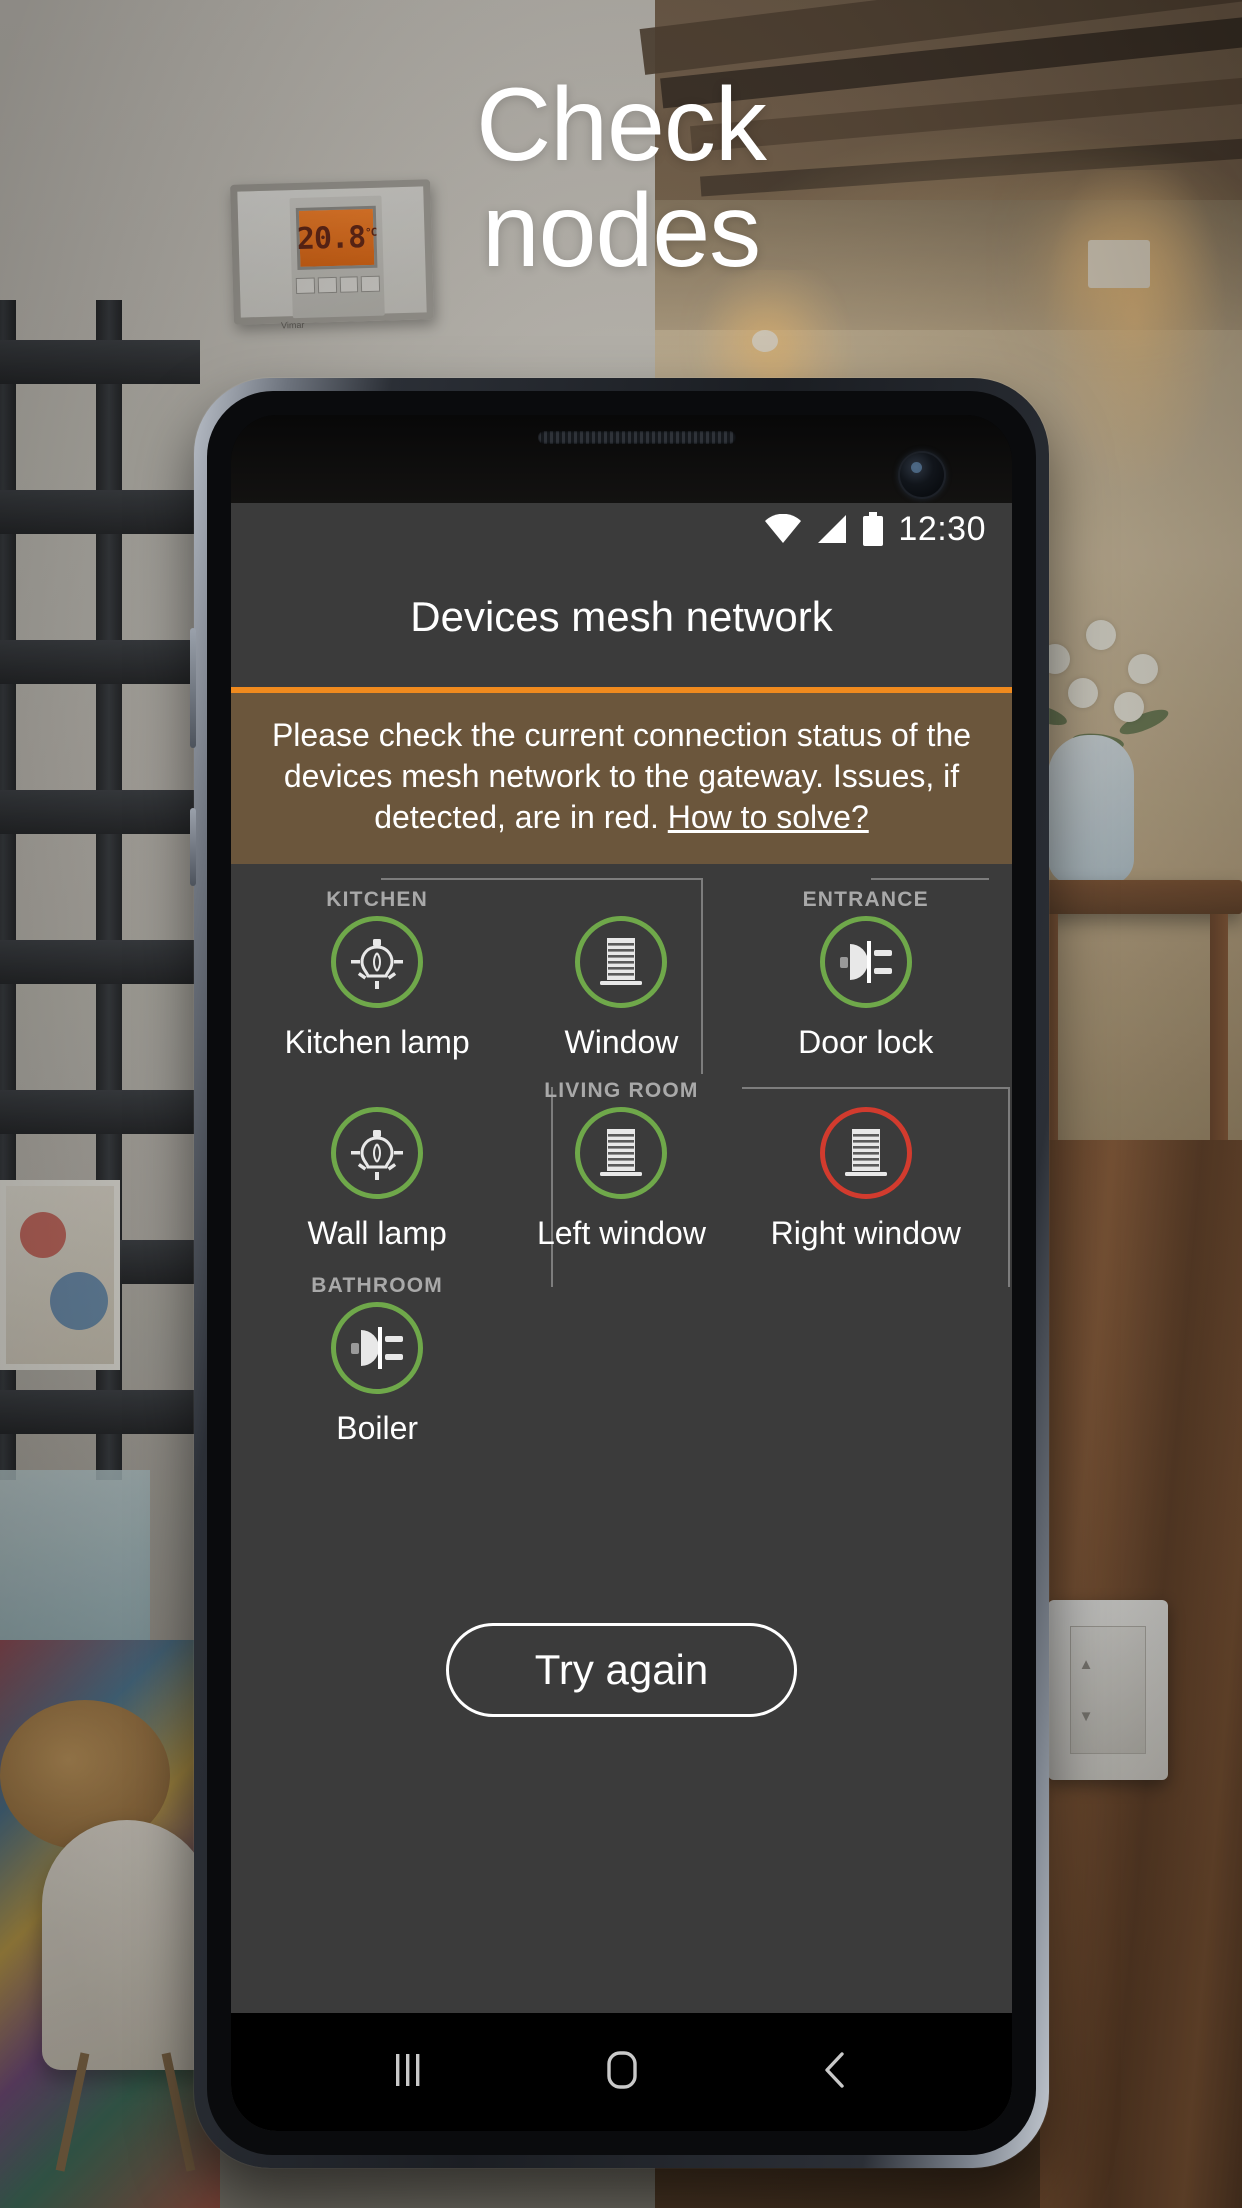 This screenshot has height=2208, width=1242. What do you see at coordinates (873, 529) in the screenshot?
I see `battery-full-icon` at bounding box center [873, 529].